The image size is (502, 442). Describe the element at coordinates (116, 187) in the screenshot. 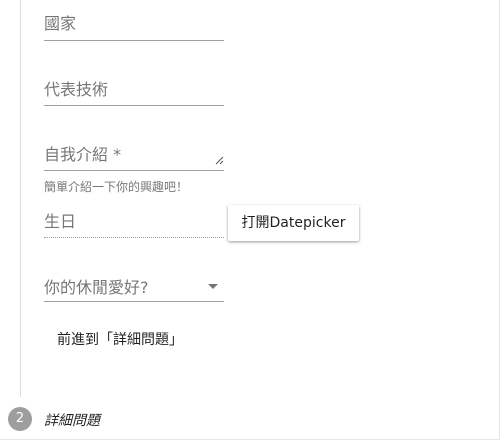

I see `intro-hint: 簡單介紹一下你的興趣吧！` at that location.